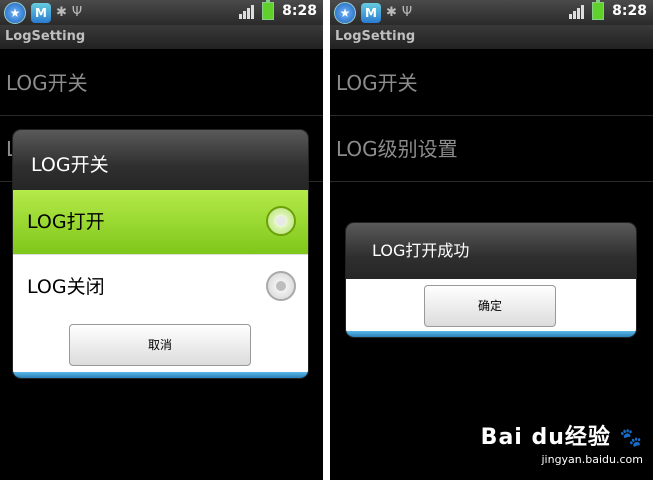  Describe the element at coordinates (281, 221) in the screenshot. I see `radio-checked-icon` at that location.